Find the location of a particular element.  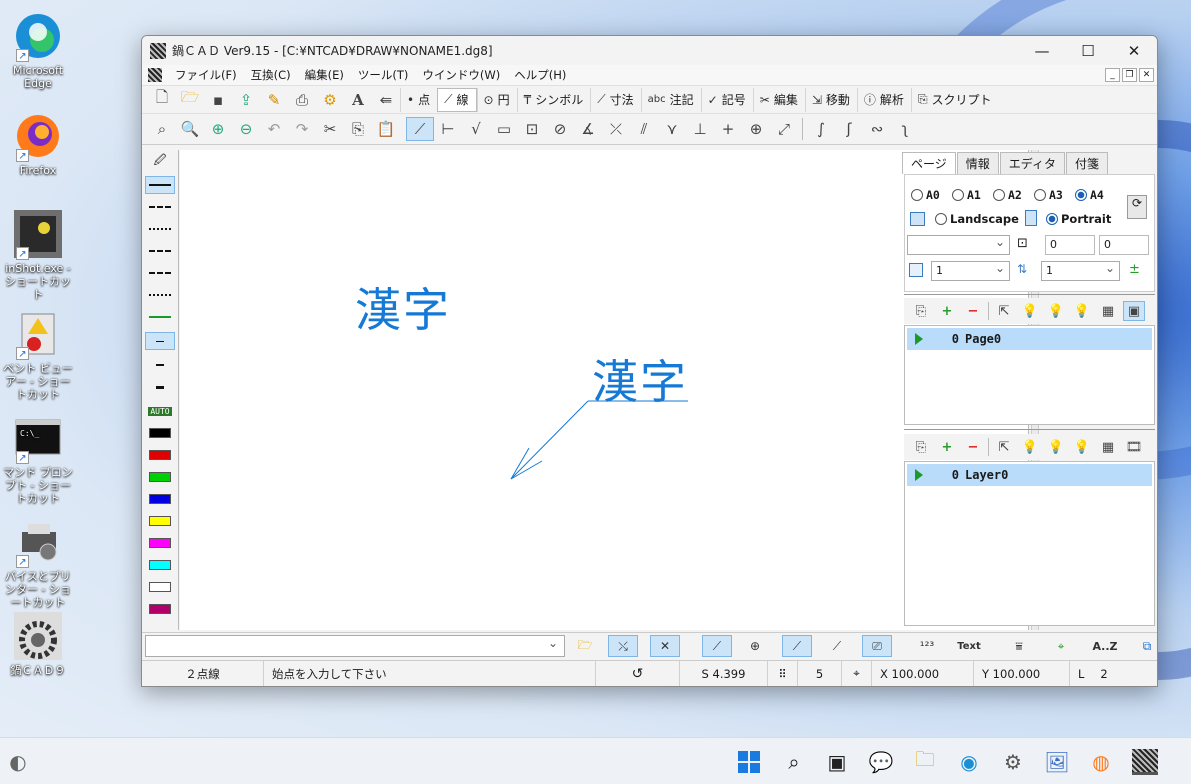

refresh-icon: ↺ is located at coordinates (638, 673).